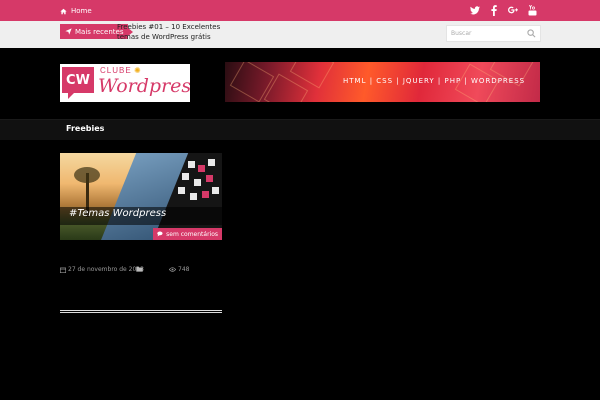 This screenshot has width=600, height=400. What do you see at coordinates (434, 81) in the screenshot?
I see `banner-text: HTML | CSS | JQUERY | PHP | WORDPRESS` at bounding box center [434, 81].